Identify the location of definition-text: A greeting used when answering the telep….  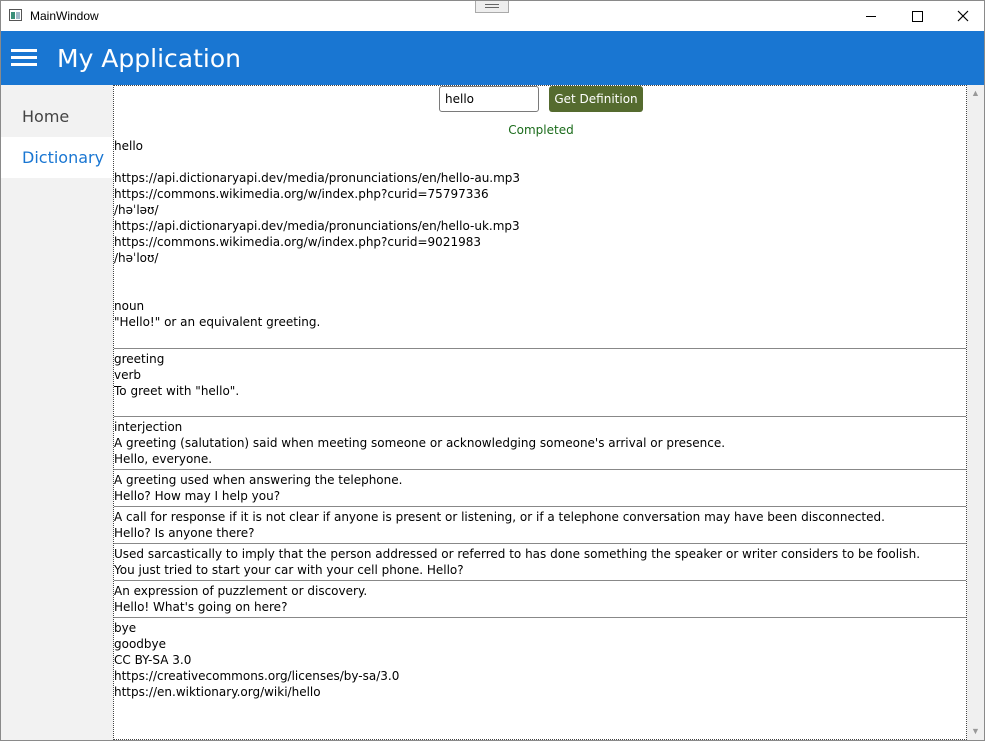
(258, 480).